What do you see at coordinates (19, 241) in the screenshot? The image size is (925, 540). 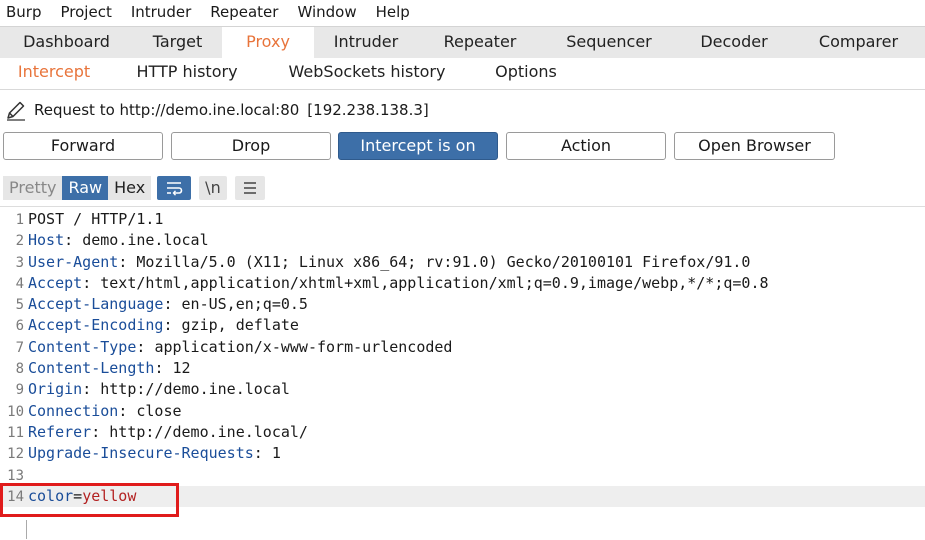 I see `line-number: 2` at bounding box center [19, 241].